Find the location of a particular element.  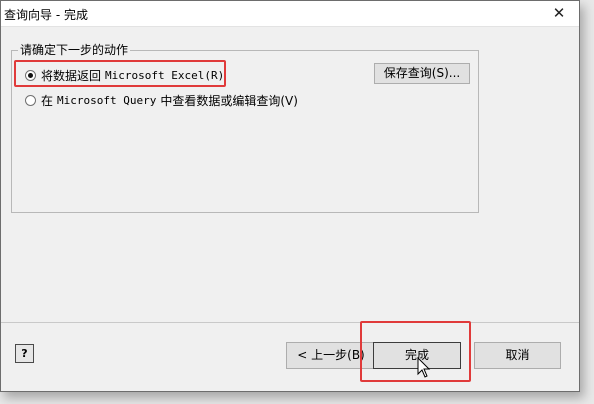

radio-view-in-query: 在 Microsoft Query 中查看数据或编辑查询(V) is located at coordinates (161, 100).